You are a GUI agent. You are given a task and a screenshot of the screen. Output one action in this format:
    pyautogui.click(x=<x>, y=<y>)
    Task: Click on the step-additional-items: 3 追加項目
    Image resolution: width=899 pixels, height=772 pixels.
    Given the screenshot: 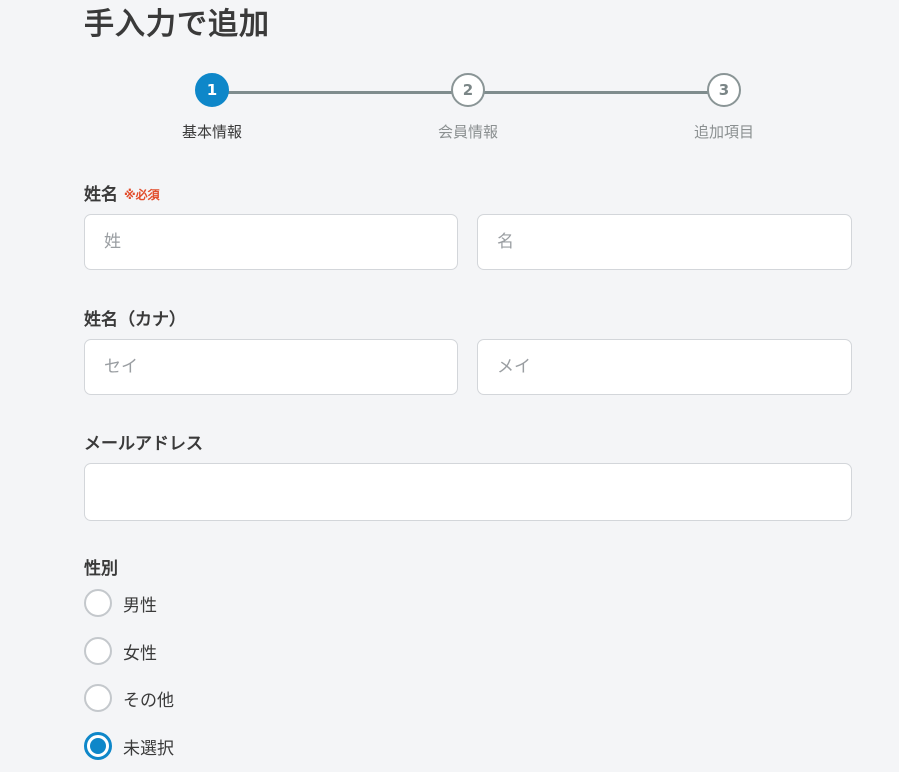 What is the action you would take?
    pyautogui.click(x=724, y=107)
    